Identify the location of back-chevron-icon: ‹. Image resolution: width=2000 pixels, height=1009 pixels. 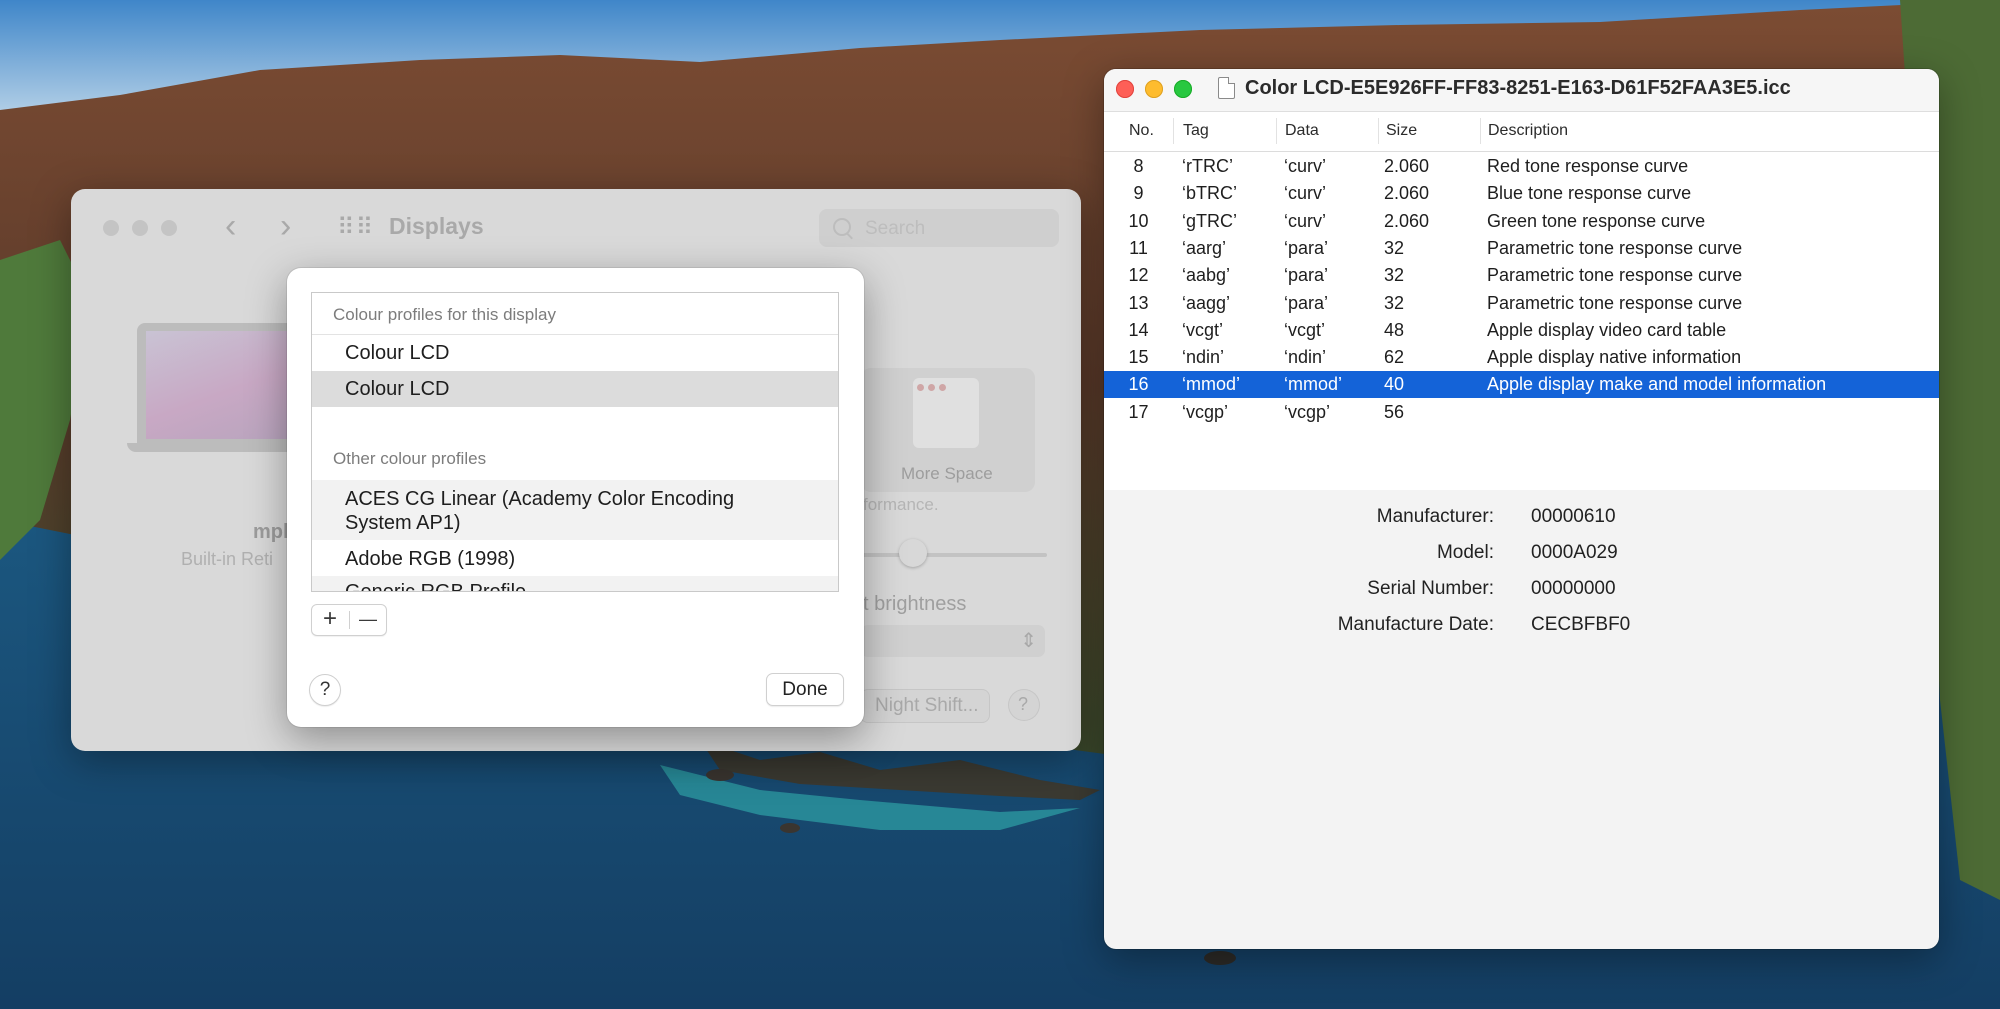
(230, 226).